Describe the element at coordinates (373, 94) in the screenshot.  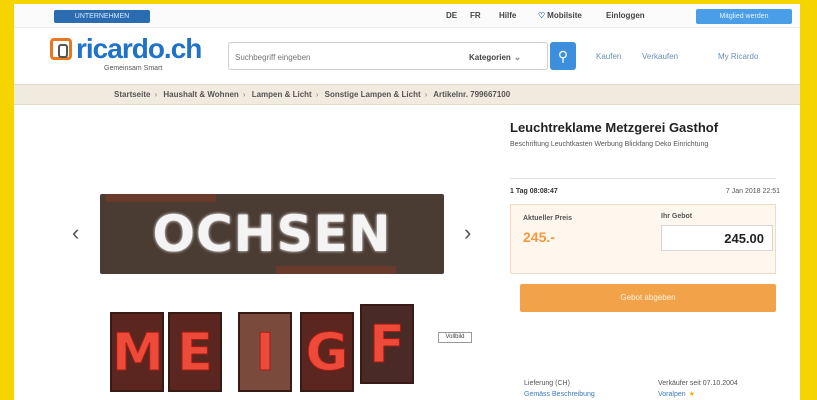
I see `breadcrumb-other-lamps: Sonstige Lampen & Licht` at that location.